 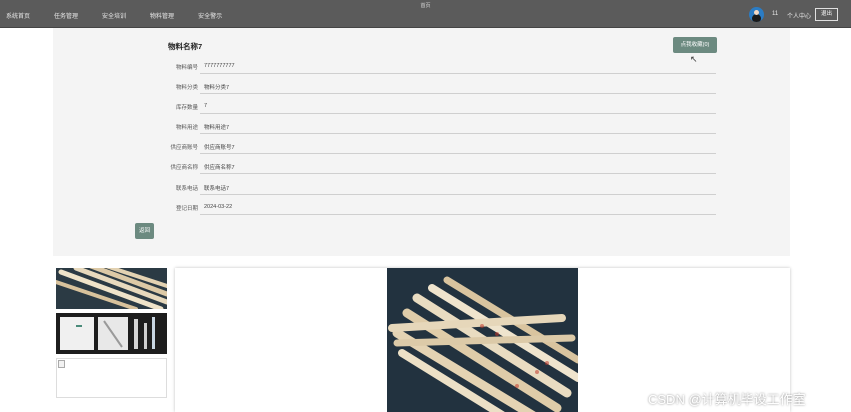 What do you see at coordinates (162, 15) in the screenshot?
I see `nav-item-materials: 物料管理` at bounding box center [162, 15].